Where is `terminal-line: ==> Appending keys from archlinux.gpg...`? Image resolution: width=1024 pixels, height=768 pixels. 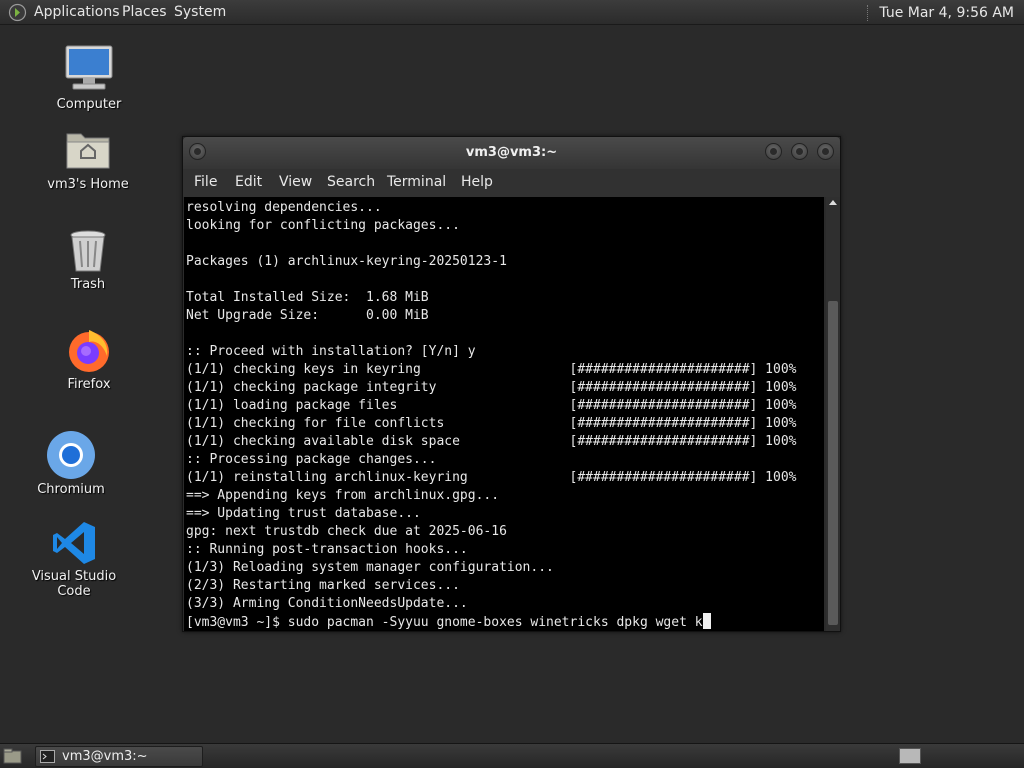 terminal-line: ==> Appending keys from archlinux.gpg... is located at coordinates (343, 495).